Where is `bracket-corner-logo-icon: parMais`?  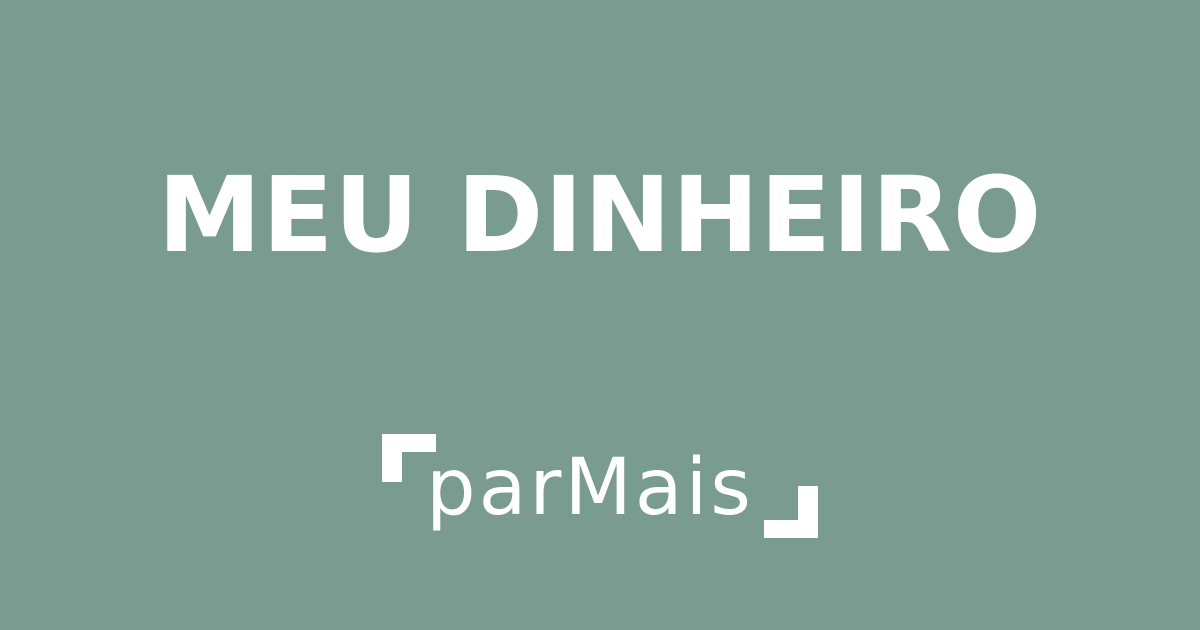
bracket-corner-logo-icon: parMais is located at coordinates (600, 486).